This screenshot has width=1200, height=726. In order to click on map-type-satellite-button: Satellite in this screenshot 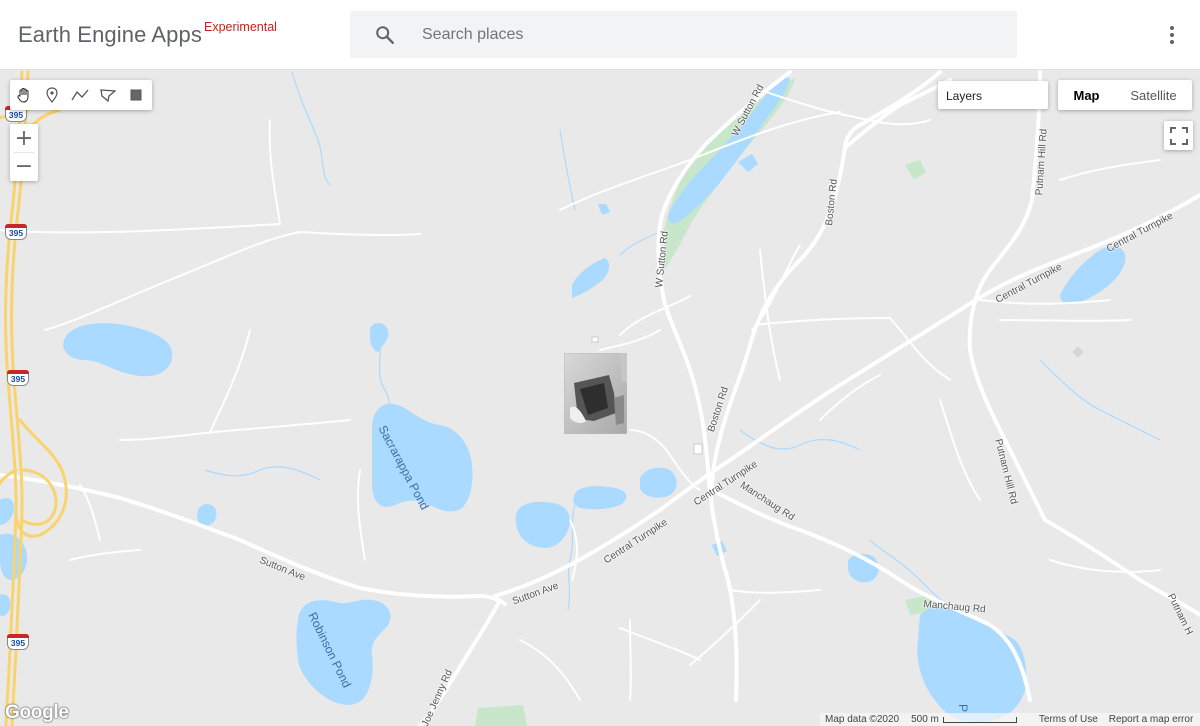, I will do `click(1153, 95)`.